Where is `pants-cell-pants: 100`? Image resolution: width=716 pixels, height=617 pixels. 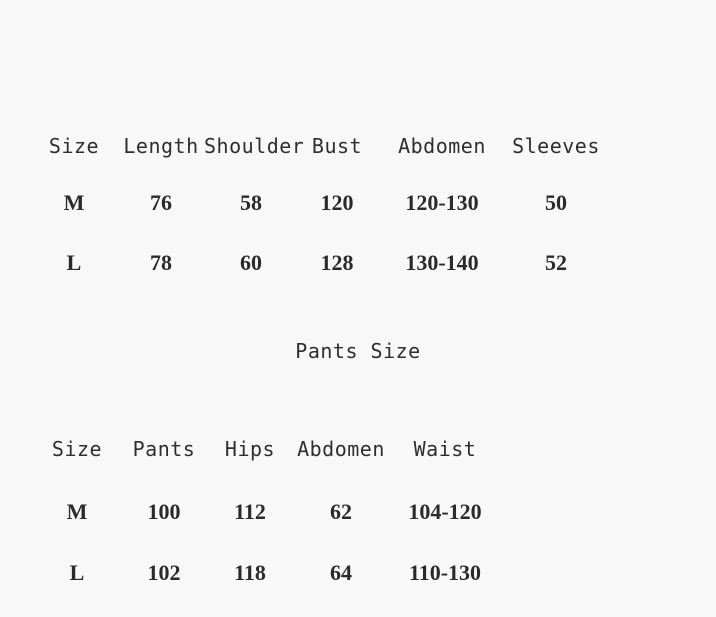
pants-cell-pants: 100 is located at coordinates (164, 511).